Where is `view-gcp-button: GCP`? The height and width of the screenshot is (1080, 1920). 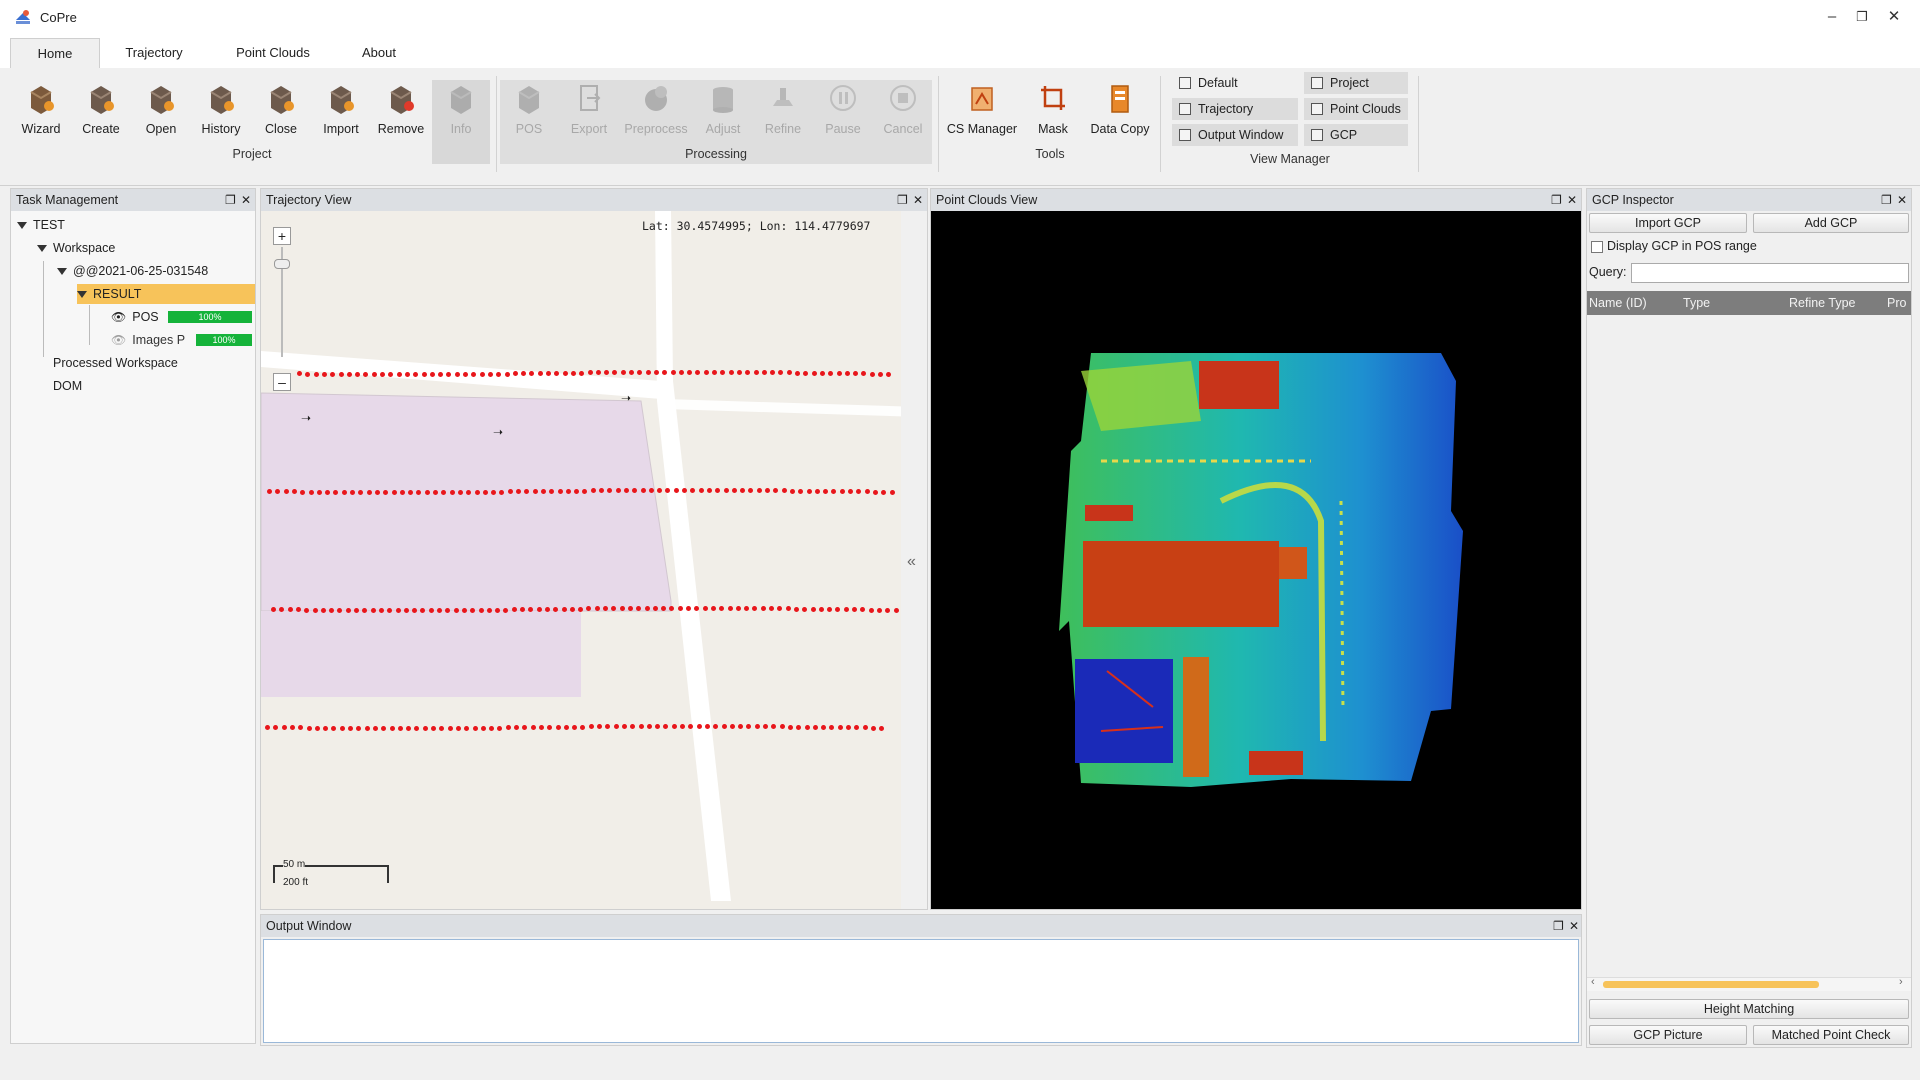
view-gcp-button: GCP is located at coordinates (1356, 135).